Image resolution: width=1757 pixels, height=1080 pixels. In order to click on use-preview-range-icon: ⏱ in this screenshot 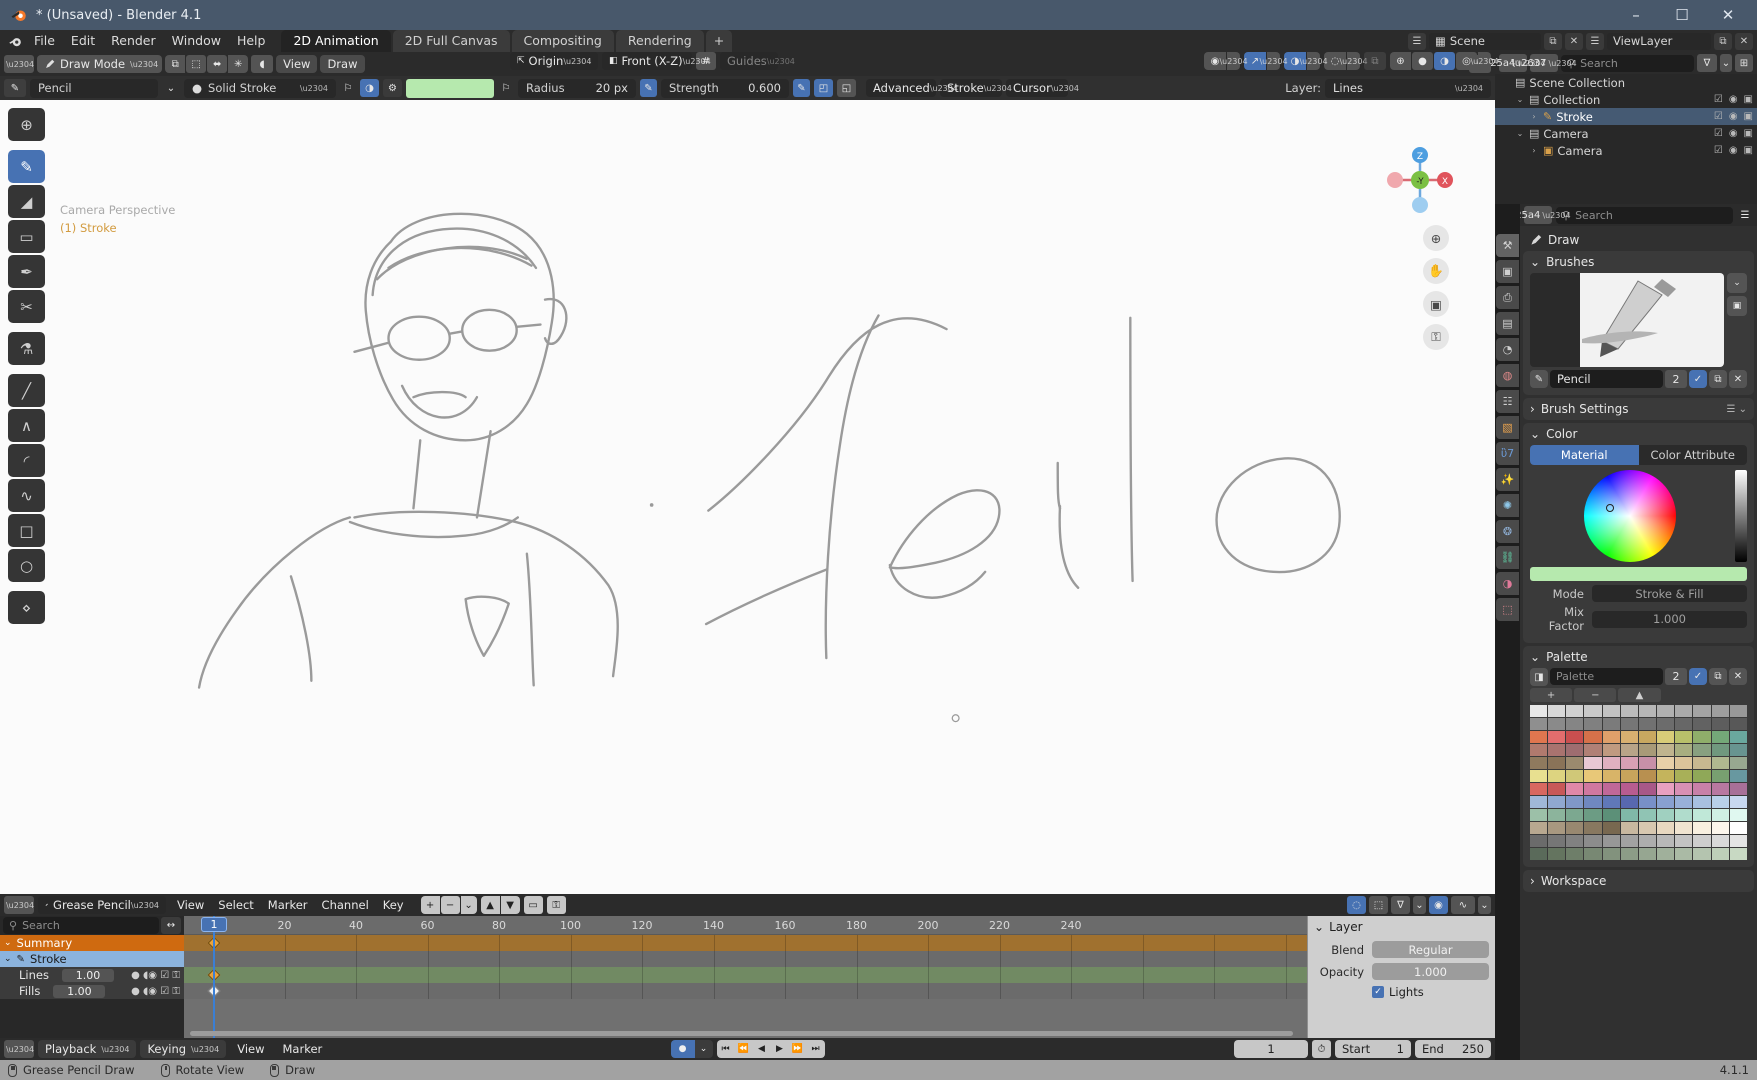, I will do `click(1321, 1049)`.